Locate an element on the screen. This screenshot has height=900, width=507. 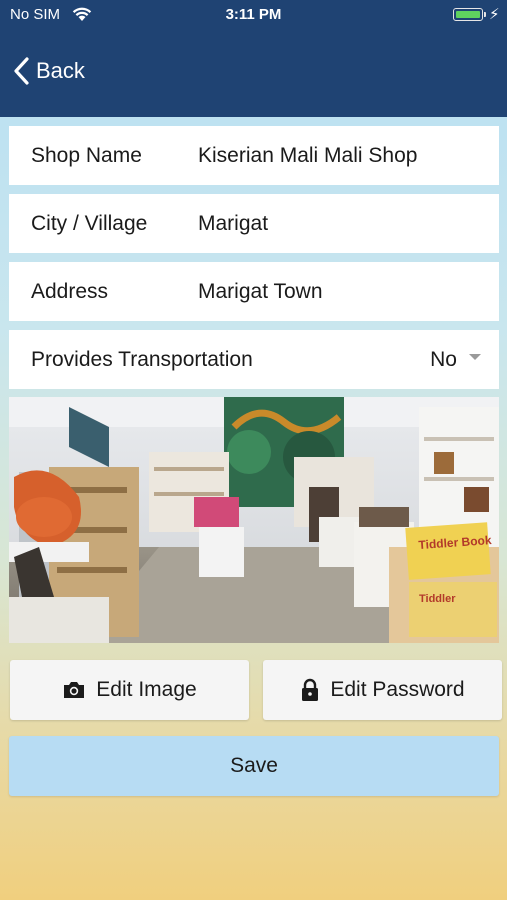
address-field: Address Marigat Town is located at coordinates (254, 291).